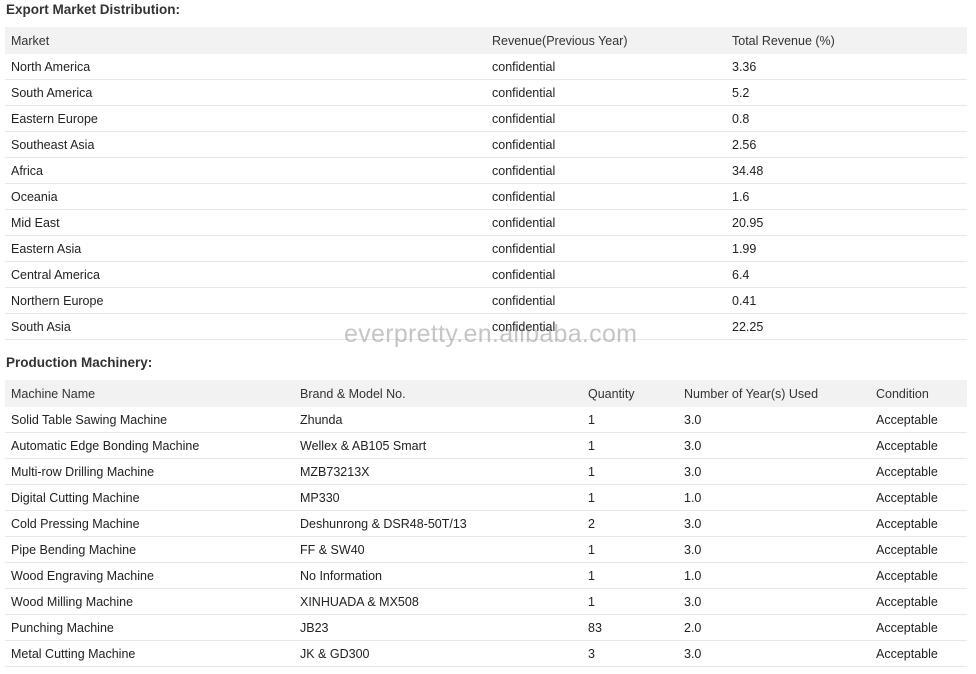  I want to click on table-cell: Multi-row Drilling Machine, so click(149, 471).